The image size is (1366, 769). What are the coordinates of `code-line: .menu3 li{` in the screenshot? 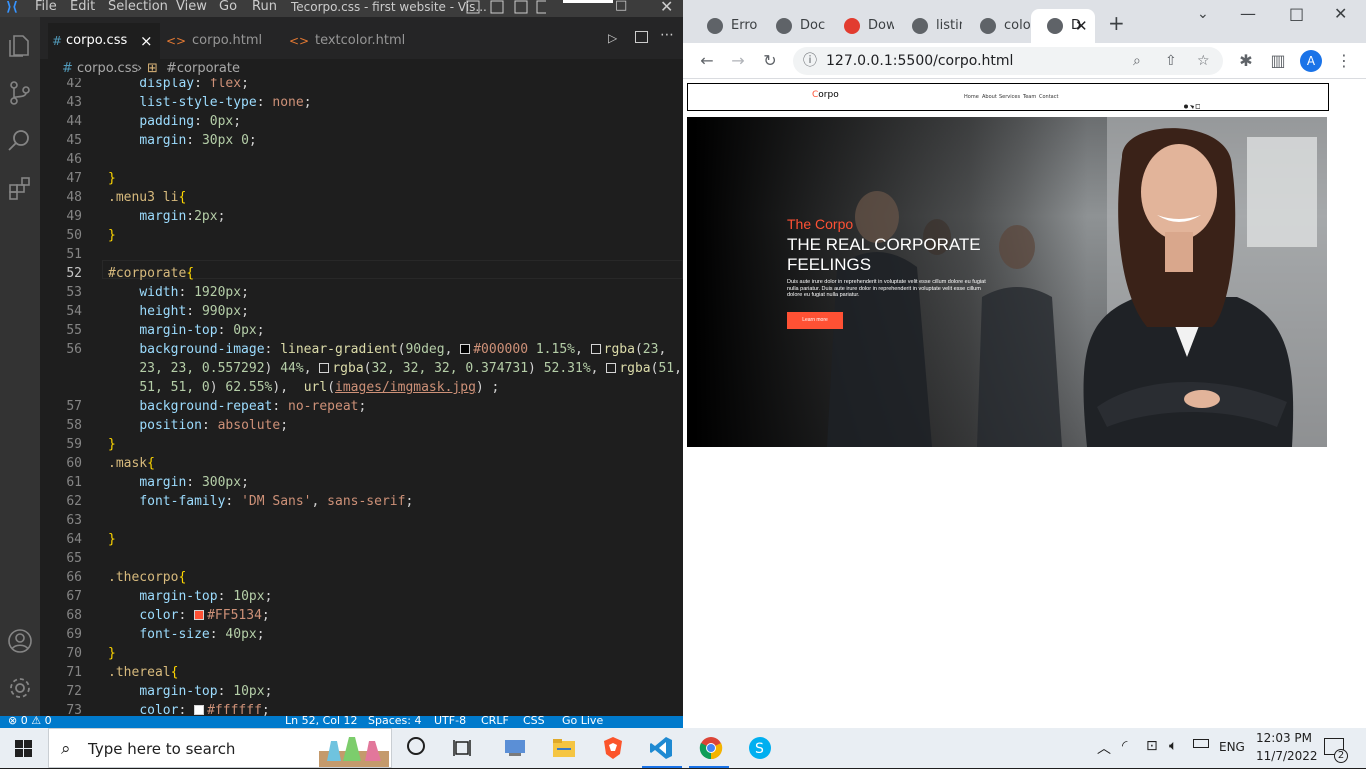 It's located at (147, 197).